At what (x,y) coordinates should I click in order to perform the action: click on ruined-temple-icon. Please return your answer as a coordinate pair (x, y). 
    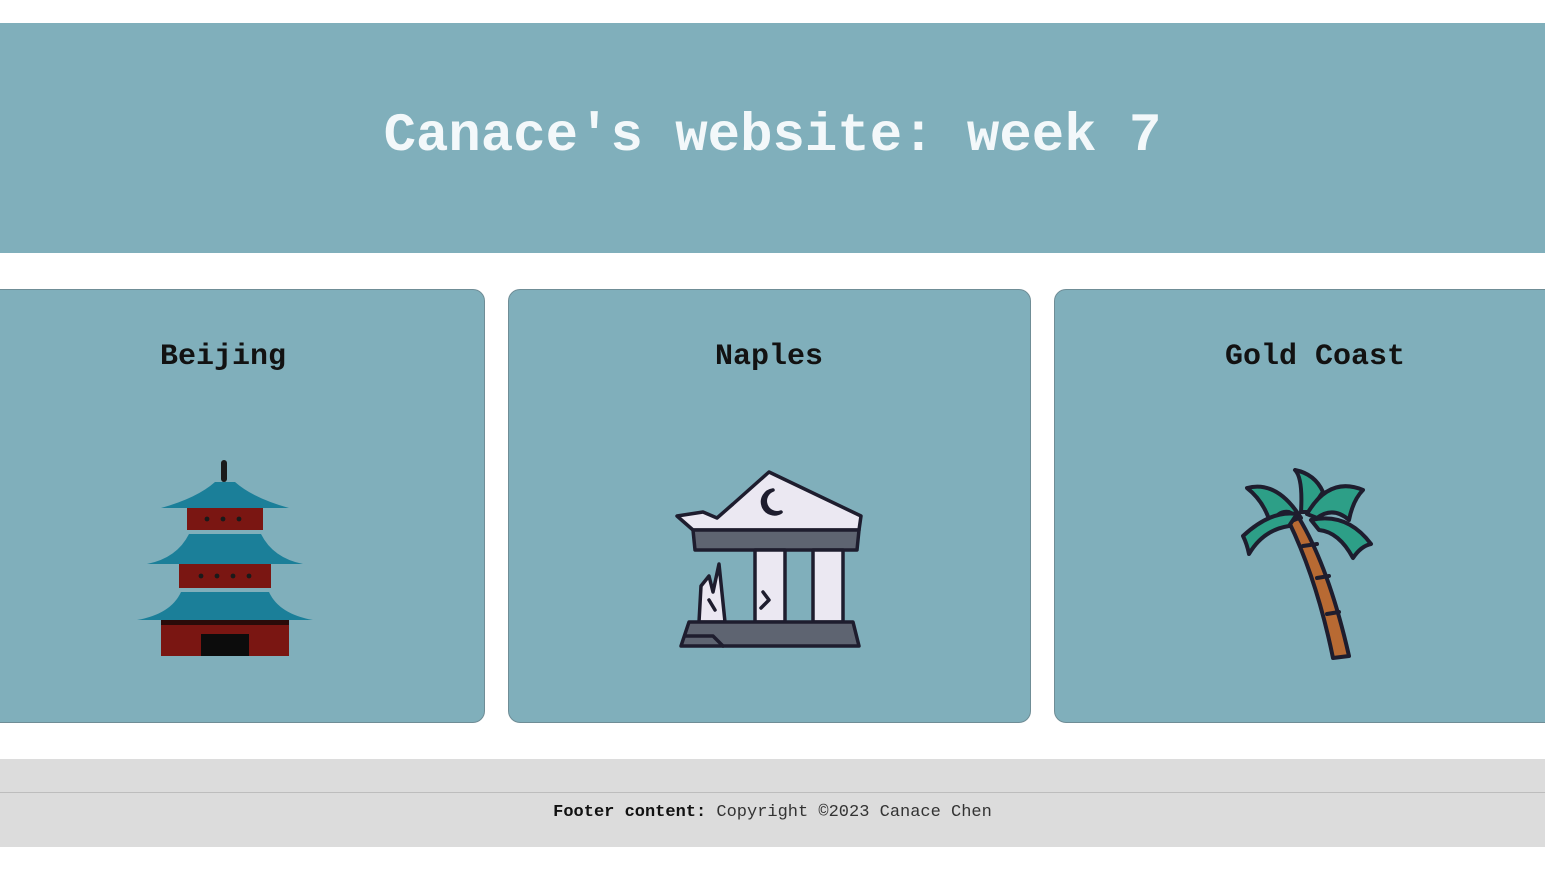
    Looking at the image, I should click on (769, 559).